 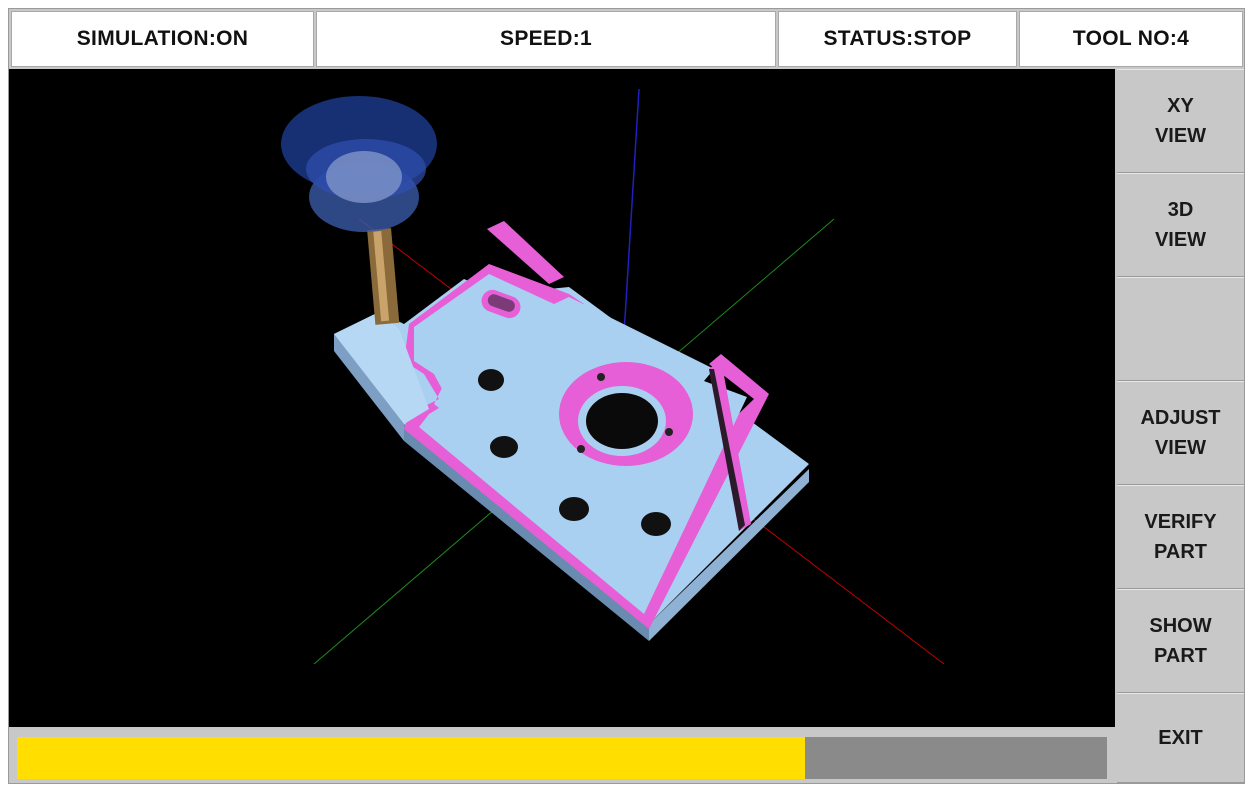 What do you see at coordinates (1180, 537) in the screenshot?
I see `verify-part-button: VERIFY PART` at bounding box center [1180, 537].